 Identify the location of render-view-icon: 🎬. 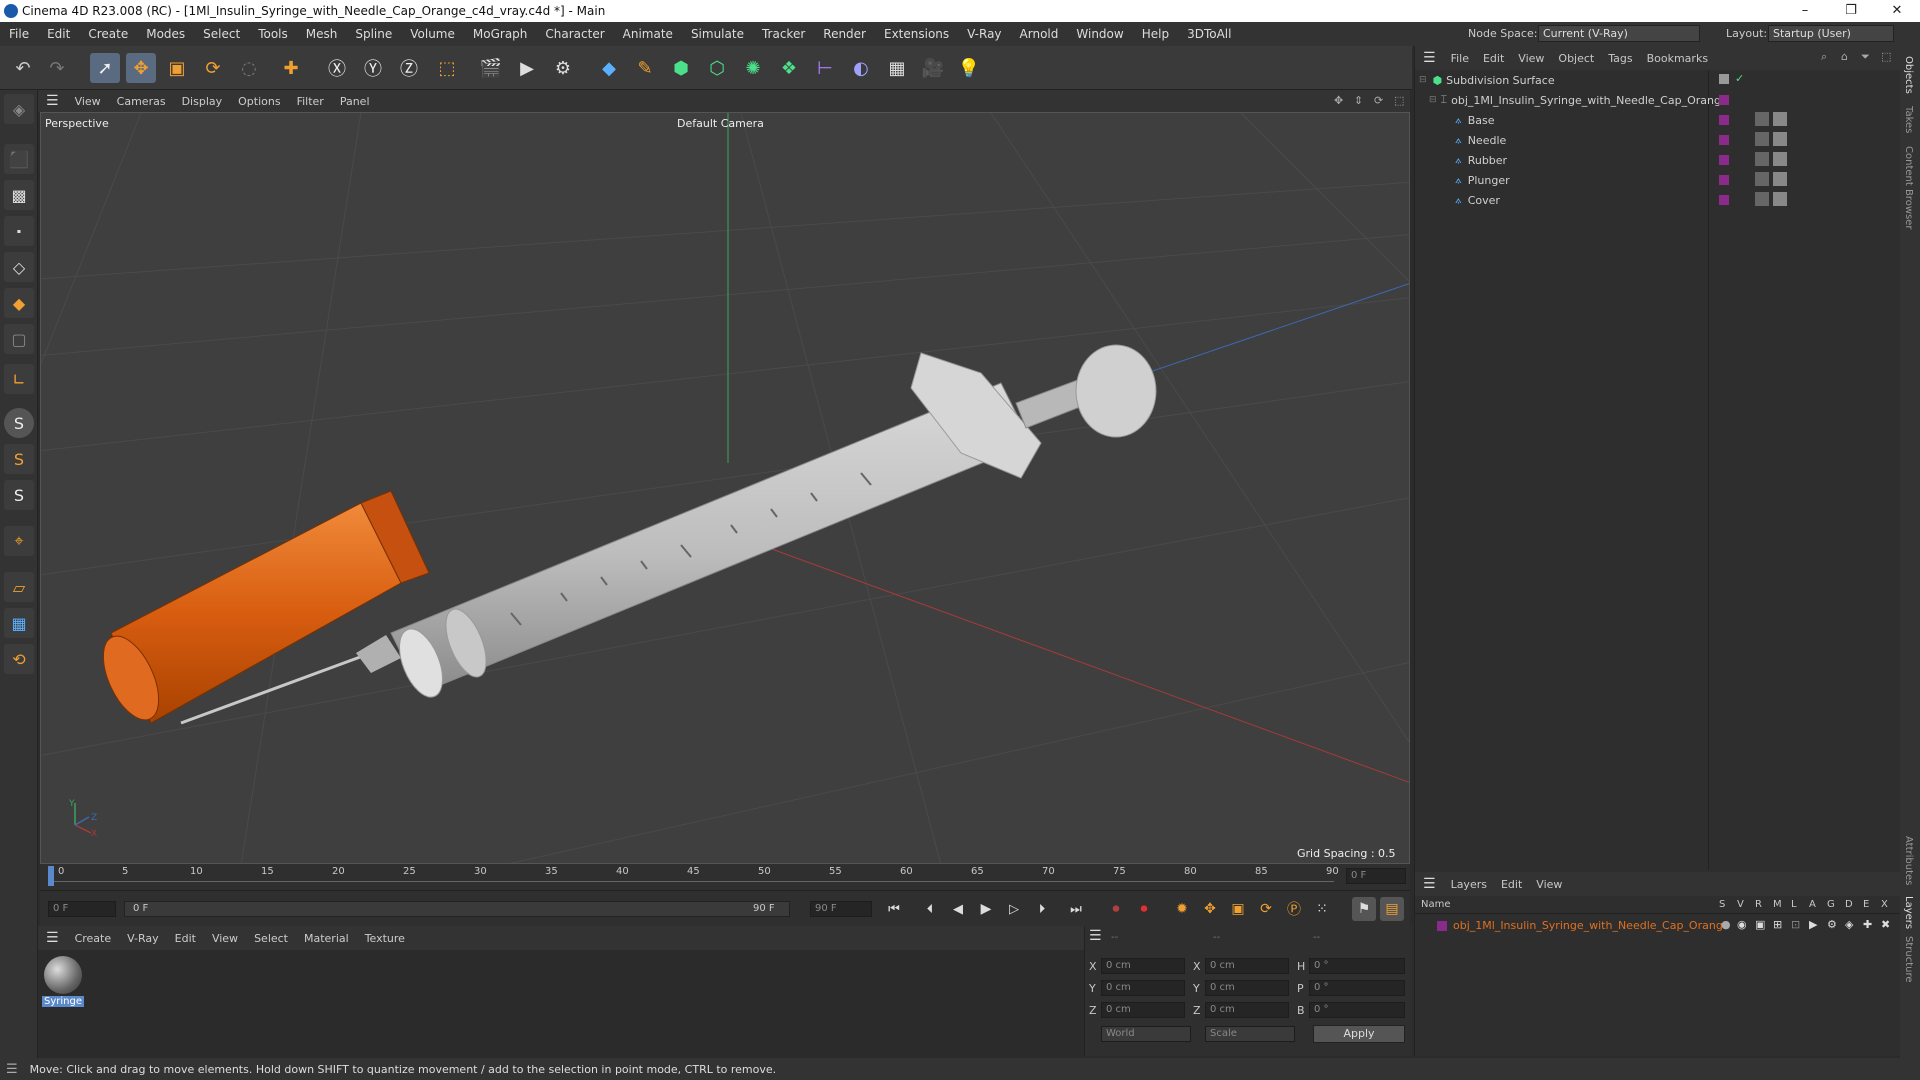
(491, 68).